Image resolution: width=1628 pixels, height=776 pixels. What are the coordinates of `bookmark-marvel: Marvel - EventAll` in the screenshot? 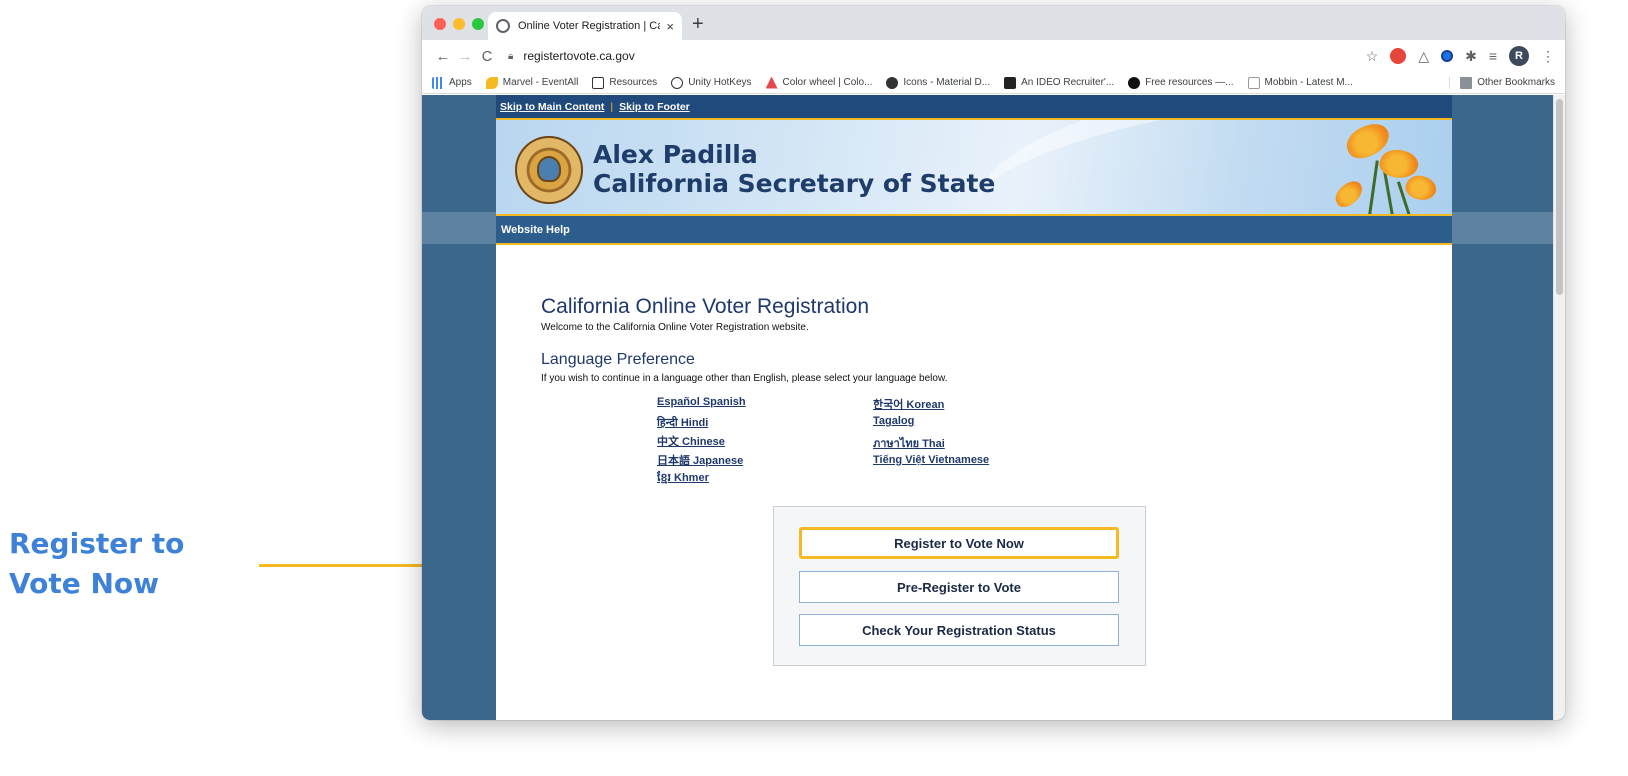 It's located at (532, 82).